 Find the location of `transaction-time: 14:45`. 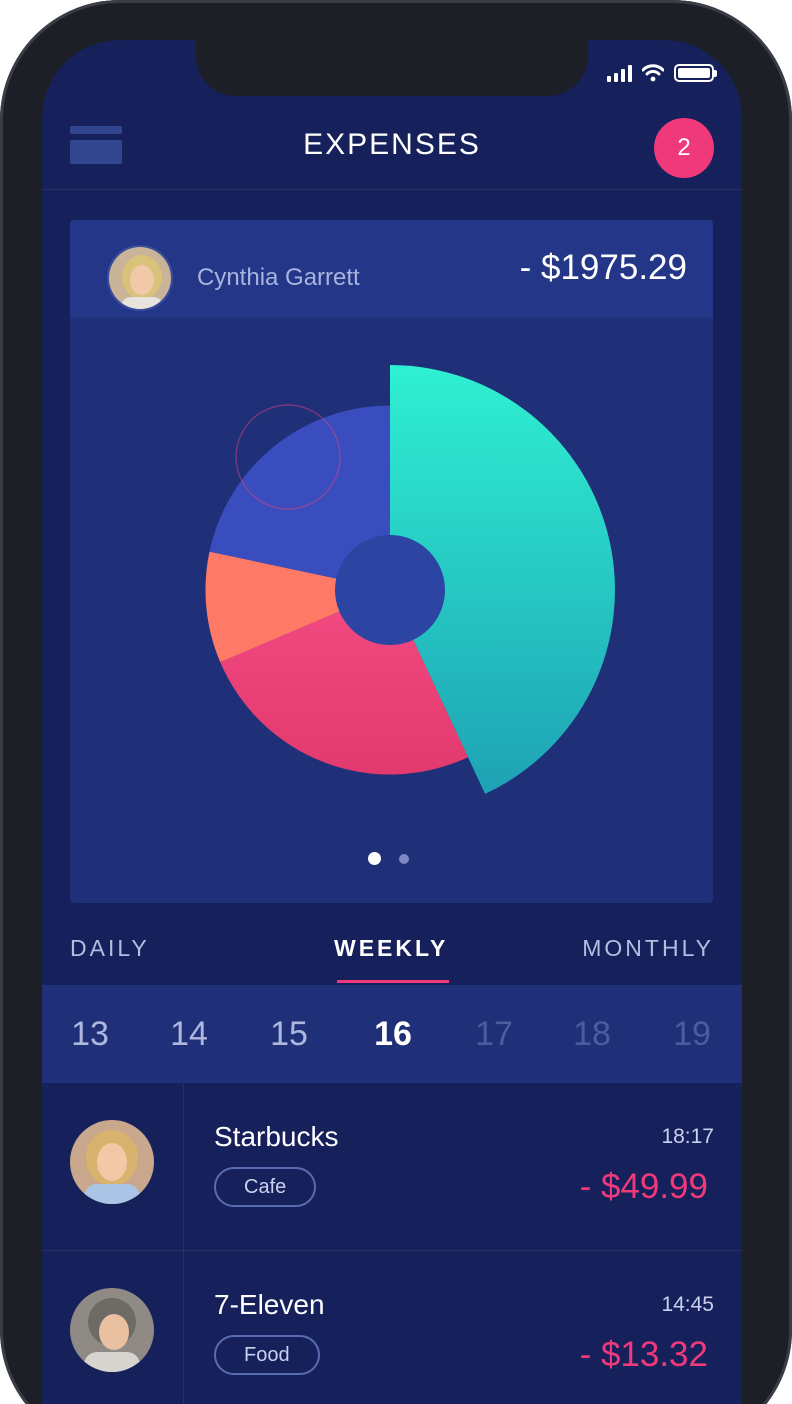

transaction-time: 14:45 is located at coordinates (687, 1304).